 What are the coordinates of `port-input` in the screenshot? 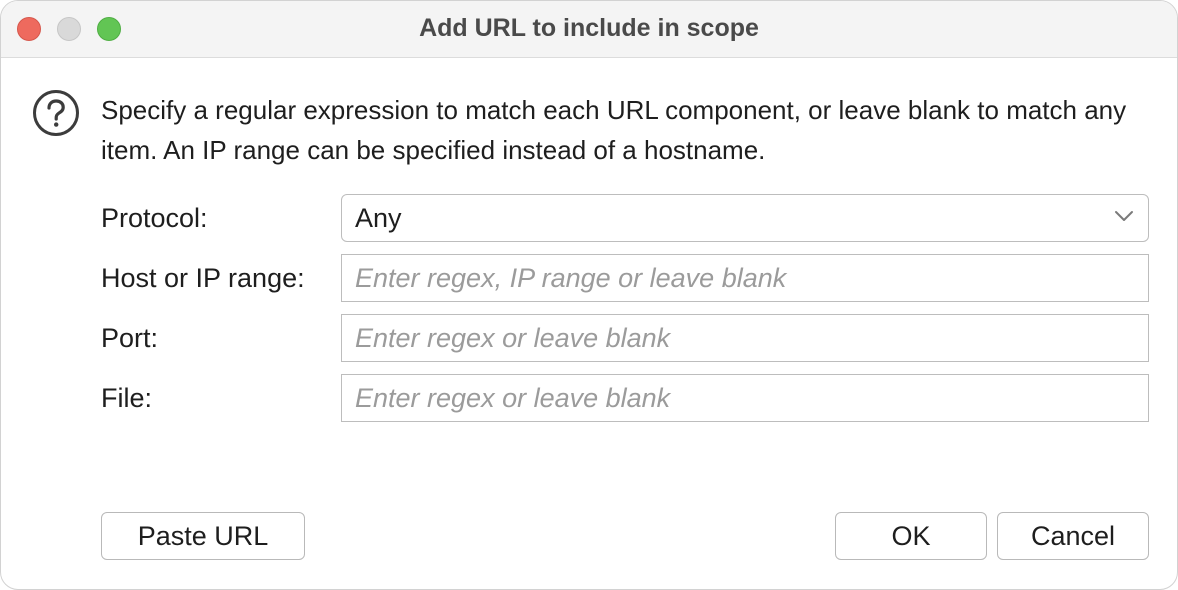 It's located at (745, 338).